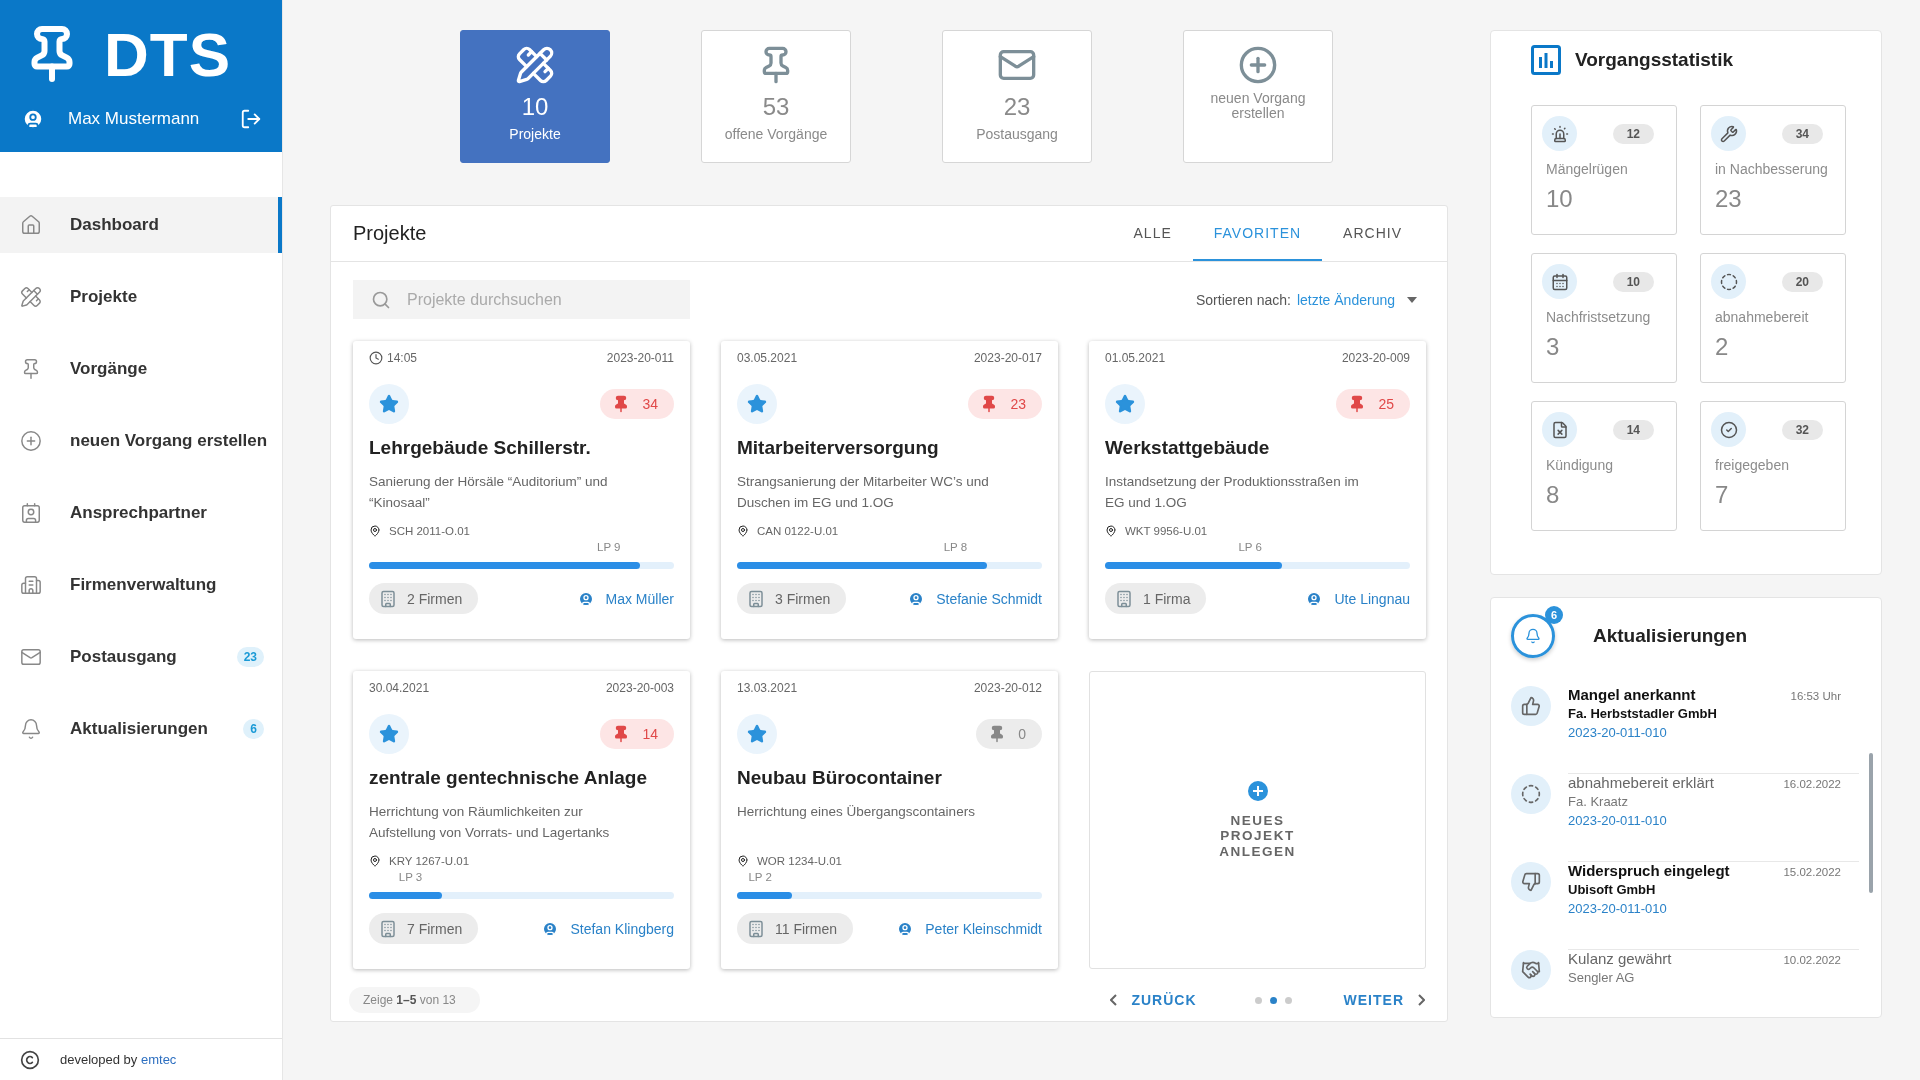 The height and width of the screenshot is (1080, 1920). Describe the element at coordinates (975, 598) in the screenshot. I see `contact-link: Stefanie Schmidt` at that location.